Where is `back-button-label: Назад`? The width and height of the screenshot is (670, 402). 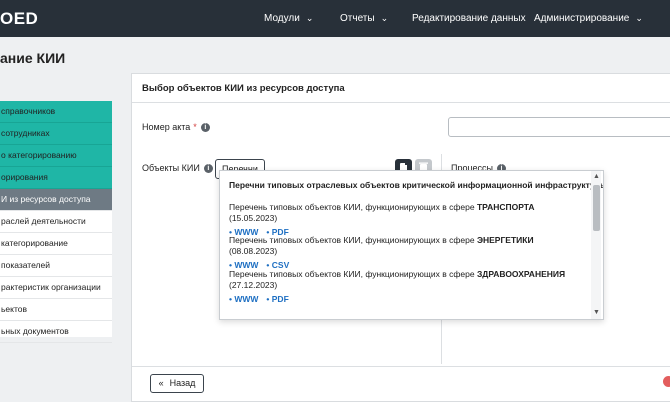
back-button-label: Назад is located at coordinates (182, 383).